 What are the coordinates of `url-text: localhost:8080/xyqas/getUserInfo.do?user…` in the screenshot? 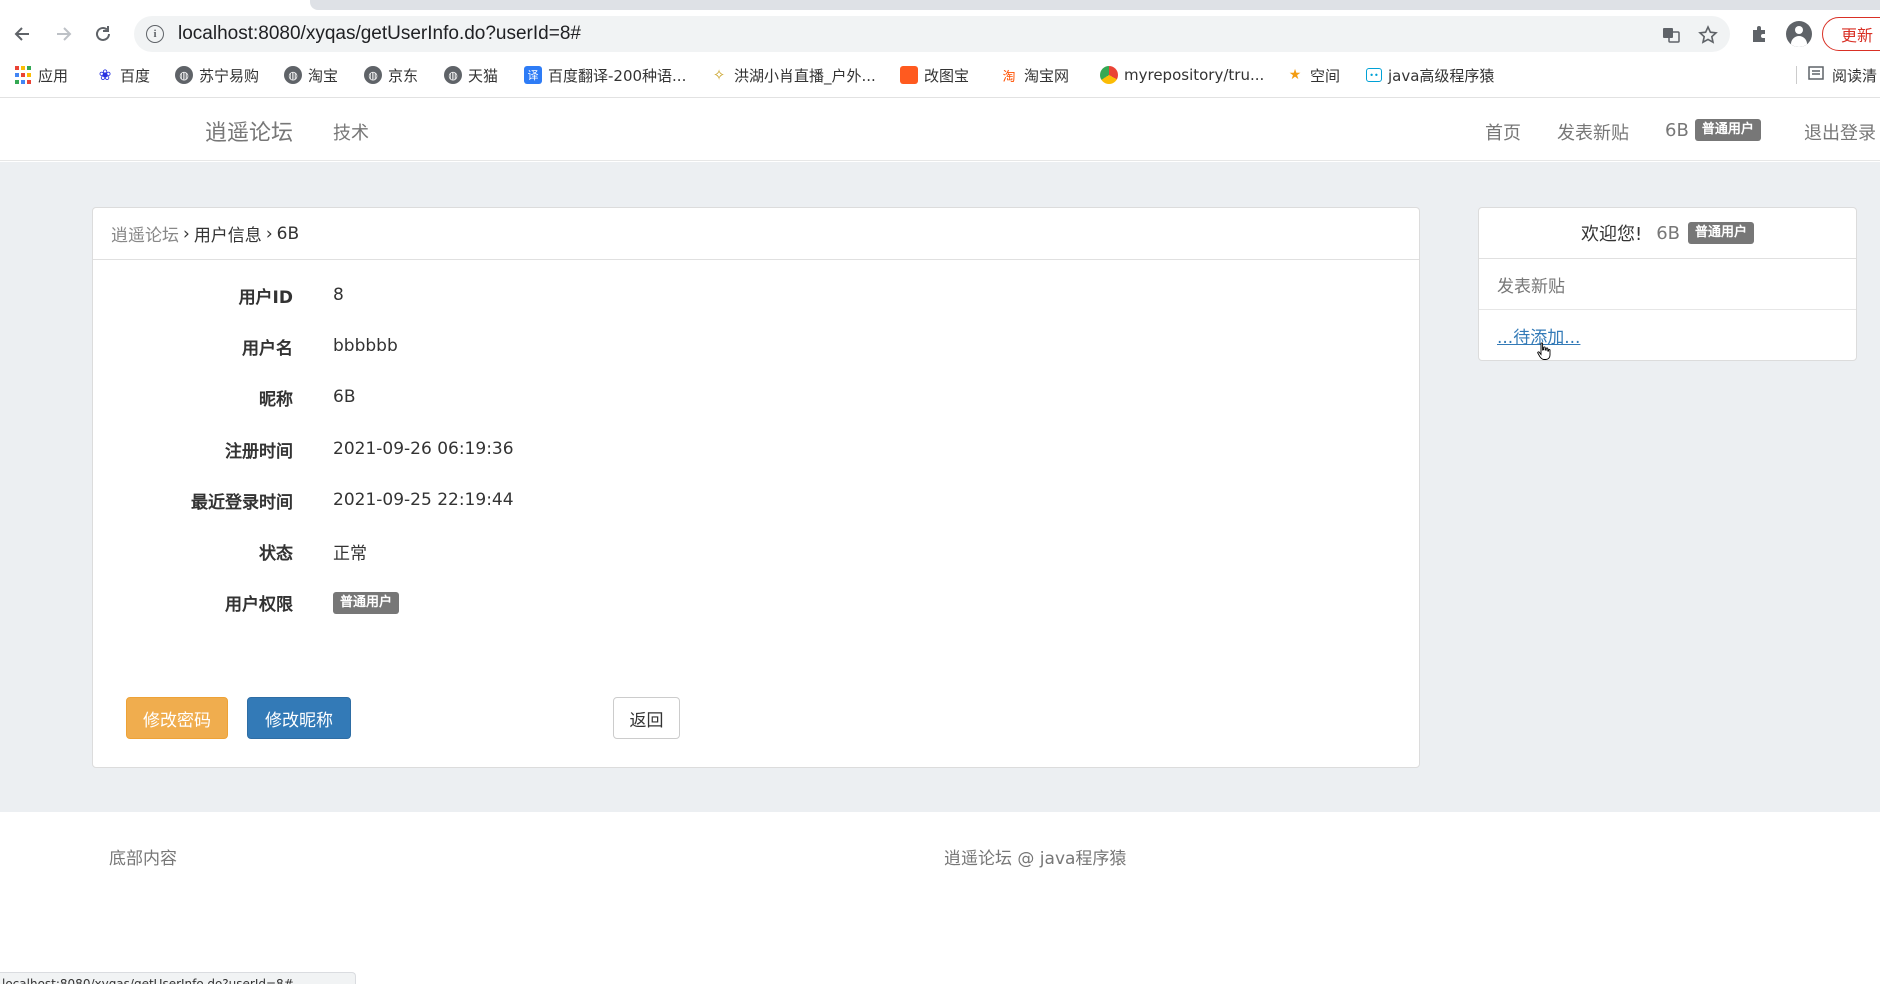 It's located at (379, 34).